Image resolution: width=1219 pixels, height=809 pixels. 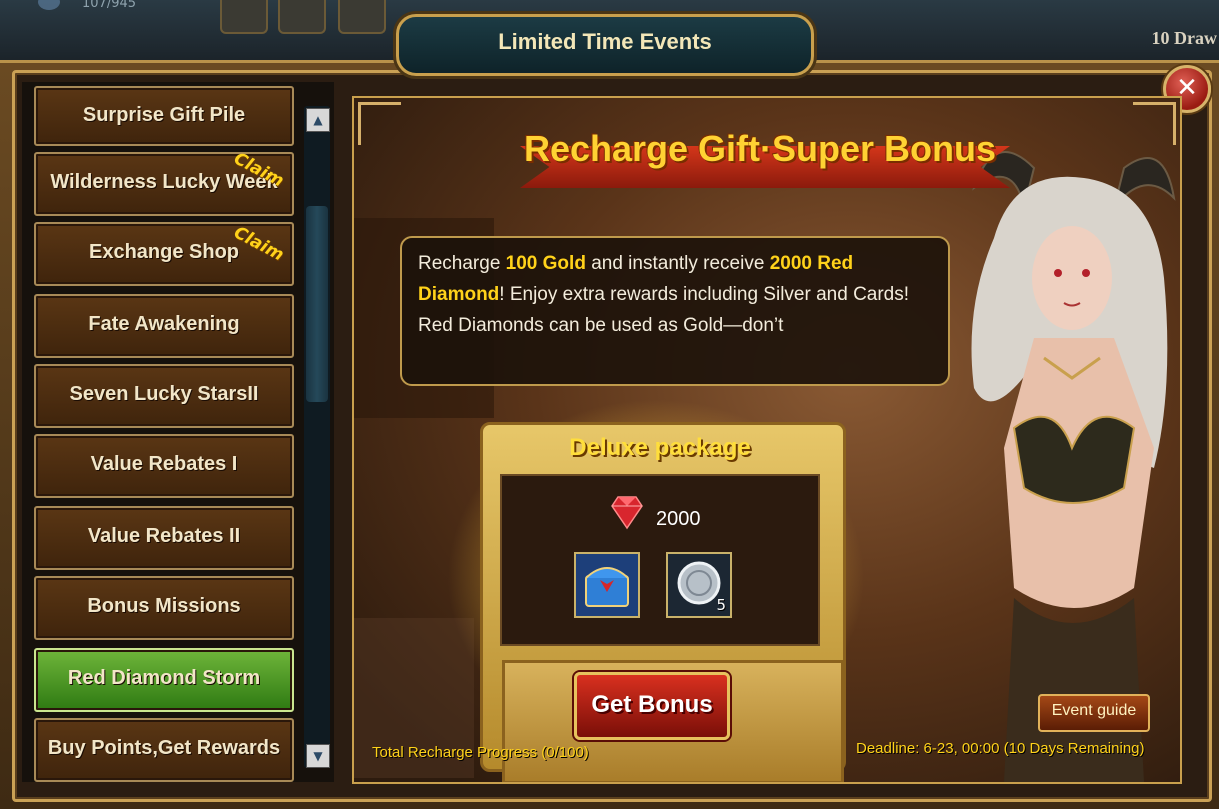 I want to click on sidebar-item-buy-points-get-rewards: Buy Points,Get Rewards, so click(x=164, y=750).